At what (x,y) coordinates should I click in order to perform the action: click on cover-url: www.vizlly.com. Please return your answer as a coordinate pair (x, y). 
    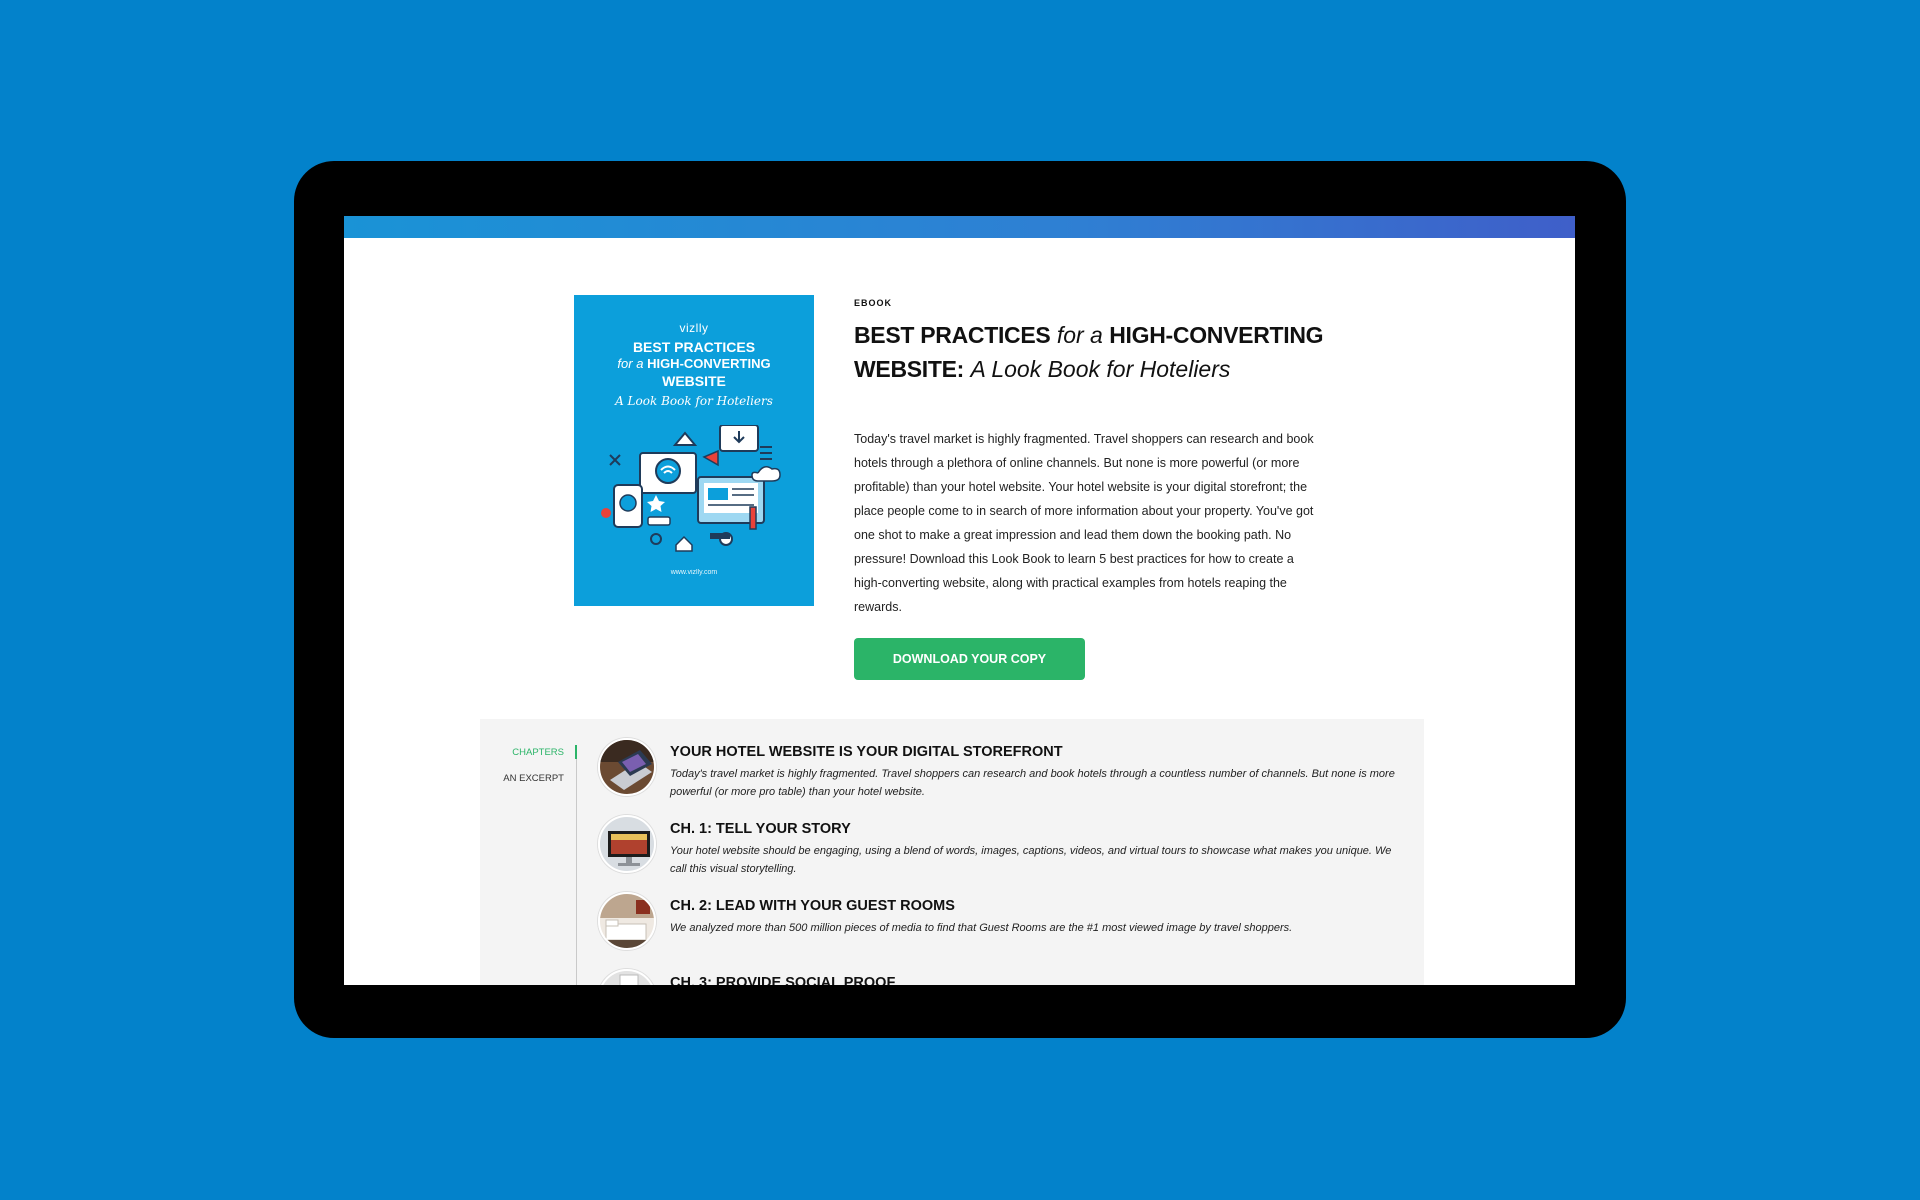
    Looking at the image, I should click on (694, 572).